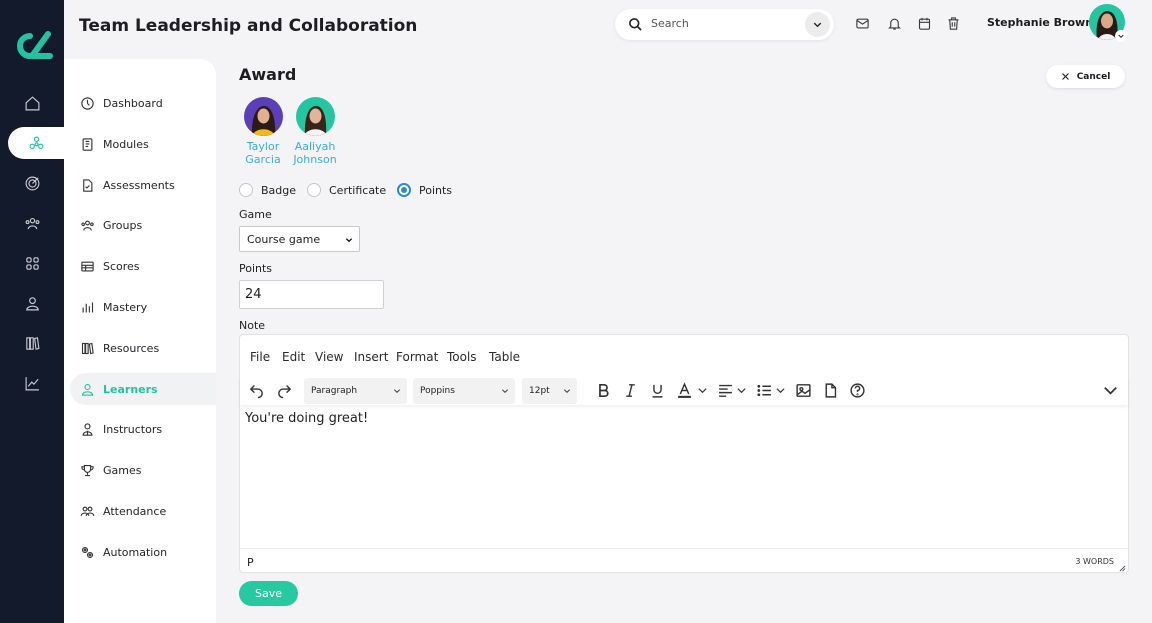  Describe the element at coordinates (862, 23) in the screenshot. I see `mail-icon` at that location.